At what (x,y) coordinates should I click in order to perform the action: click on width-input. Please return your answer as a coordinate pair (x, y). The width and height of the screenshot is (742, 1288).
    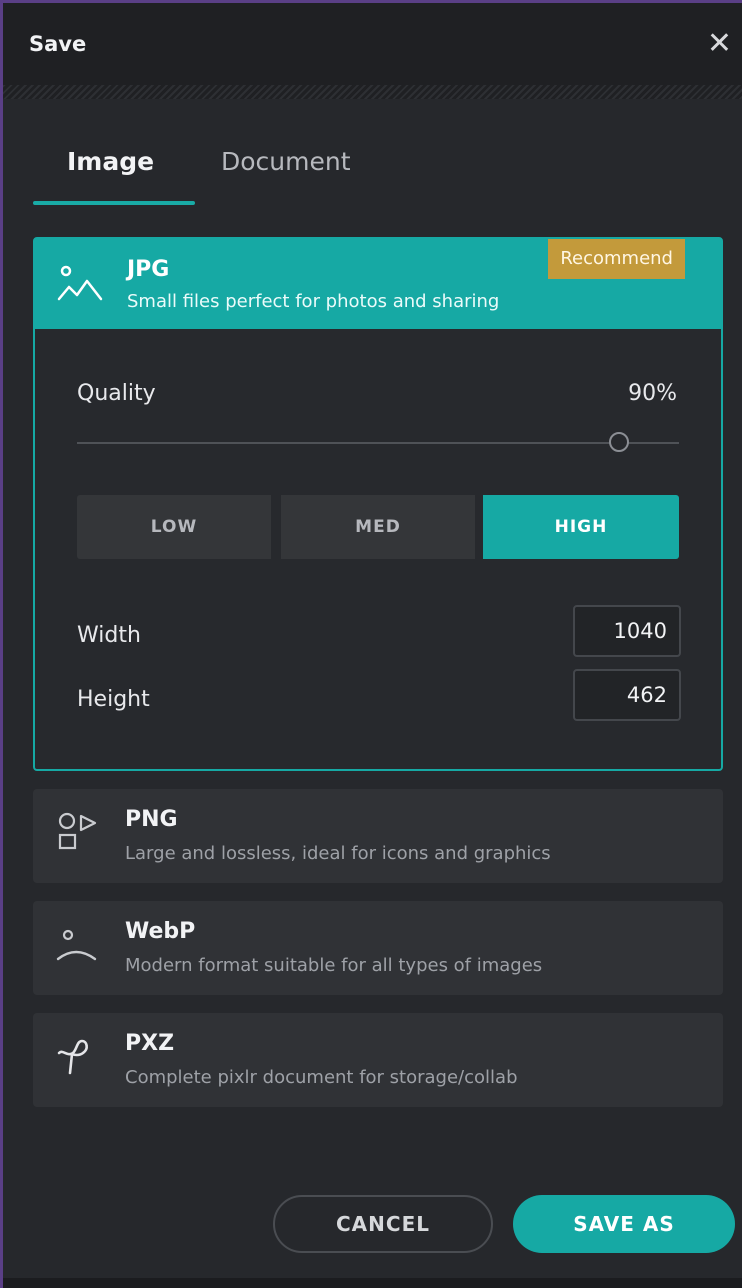
    Looking at the image, I should click on (627, 631).